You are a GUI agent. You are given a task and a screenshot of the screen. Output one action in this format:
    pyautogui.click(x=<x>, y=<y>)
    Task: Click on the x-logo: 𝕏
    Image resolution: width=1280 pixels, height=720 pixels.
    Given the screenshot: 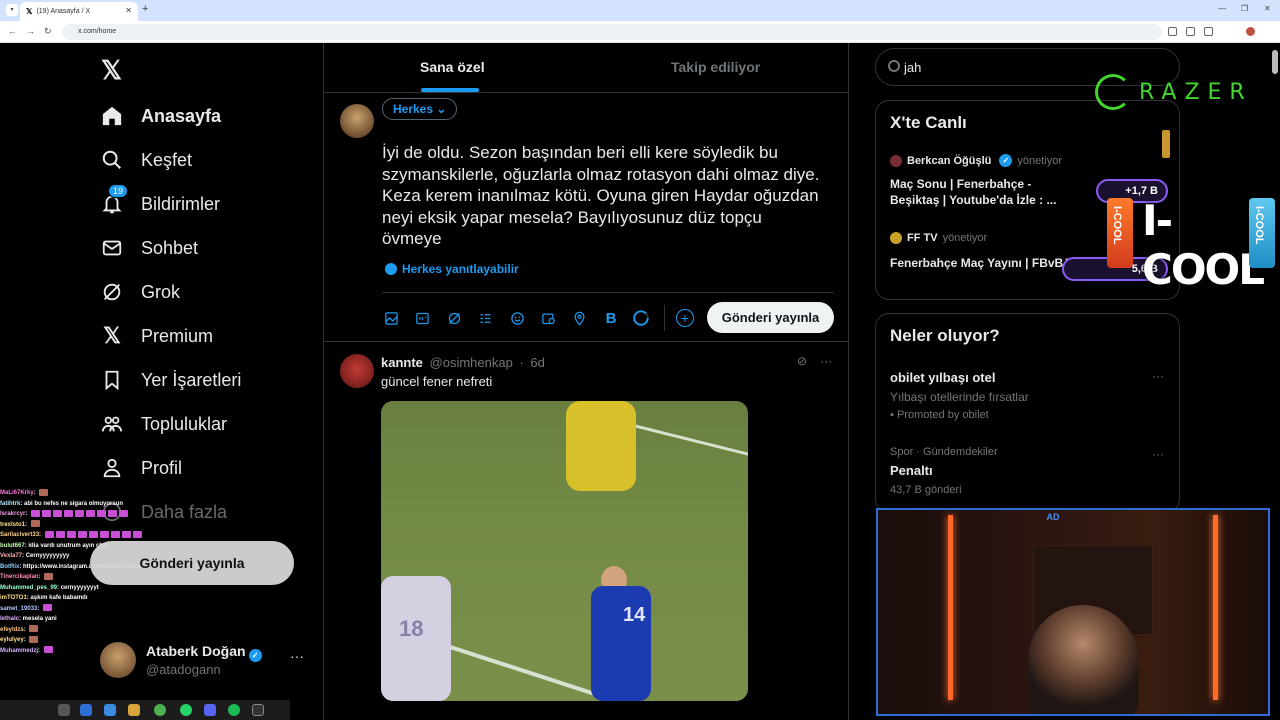 What is the action you would take?
    pyautogui.click(x=111, y=70)
    